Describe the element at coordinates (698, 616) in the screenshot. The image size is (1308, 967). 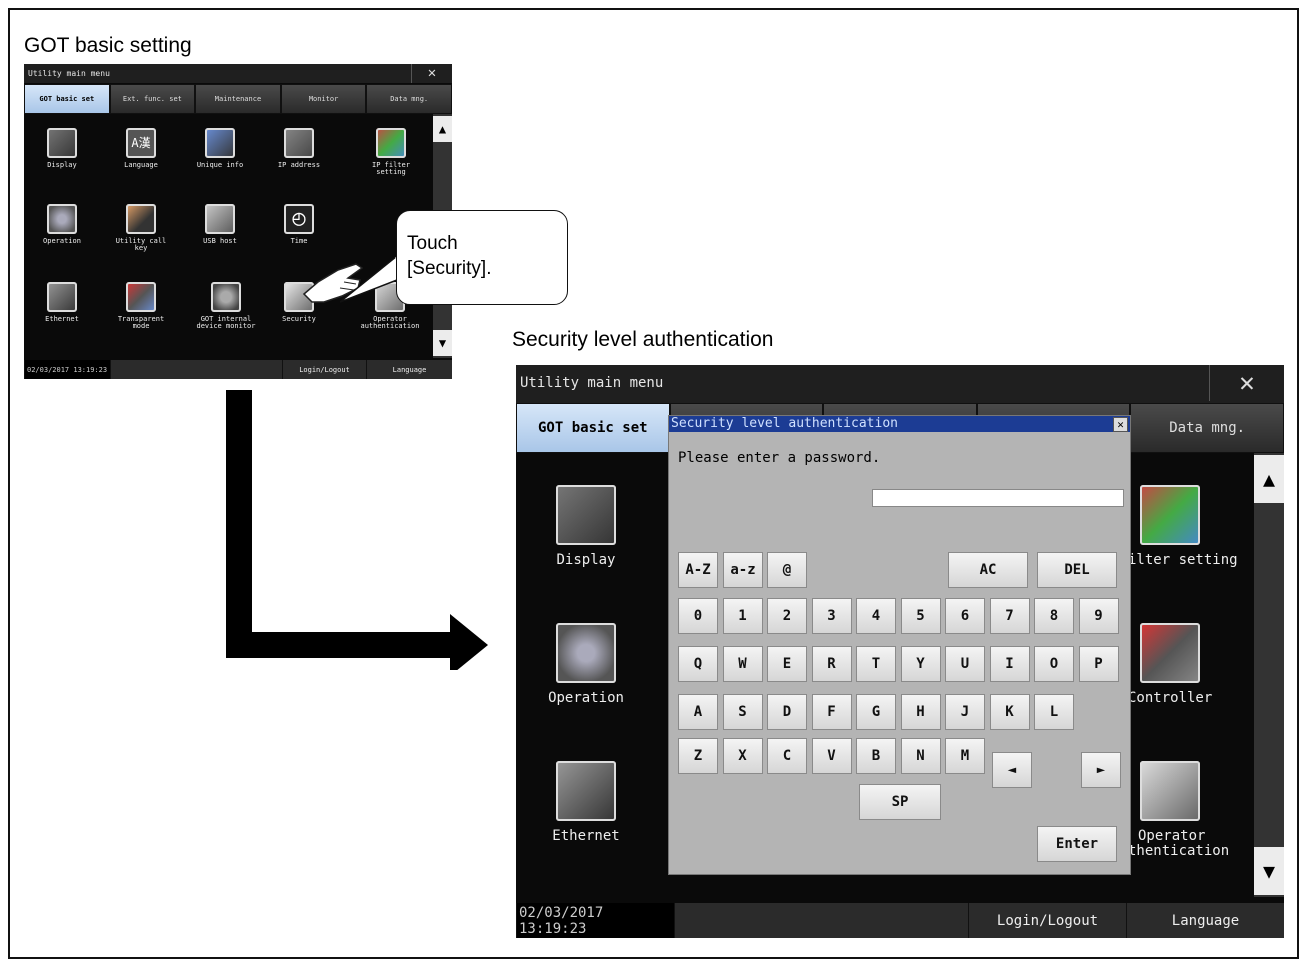
I see `key-0: 0` at that location.